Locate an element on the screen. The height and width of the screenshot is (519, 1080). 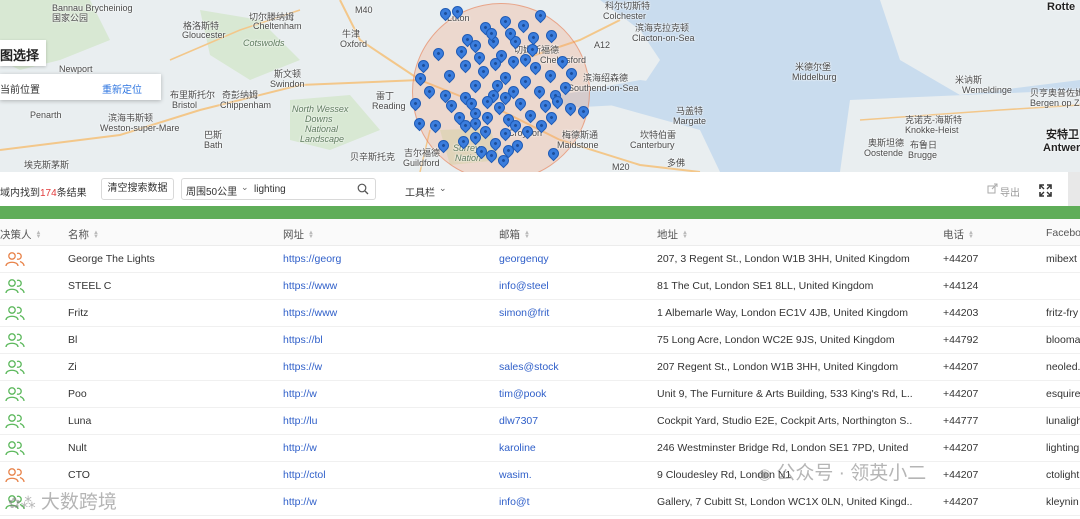
map-label: Rotte is located at coordinates (1061, 7).